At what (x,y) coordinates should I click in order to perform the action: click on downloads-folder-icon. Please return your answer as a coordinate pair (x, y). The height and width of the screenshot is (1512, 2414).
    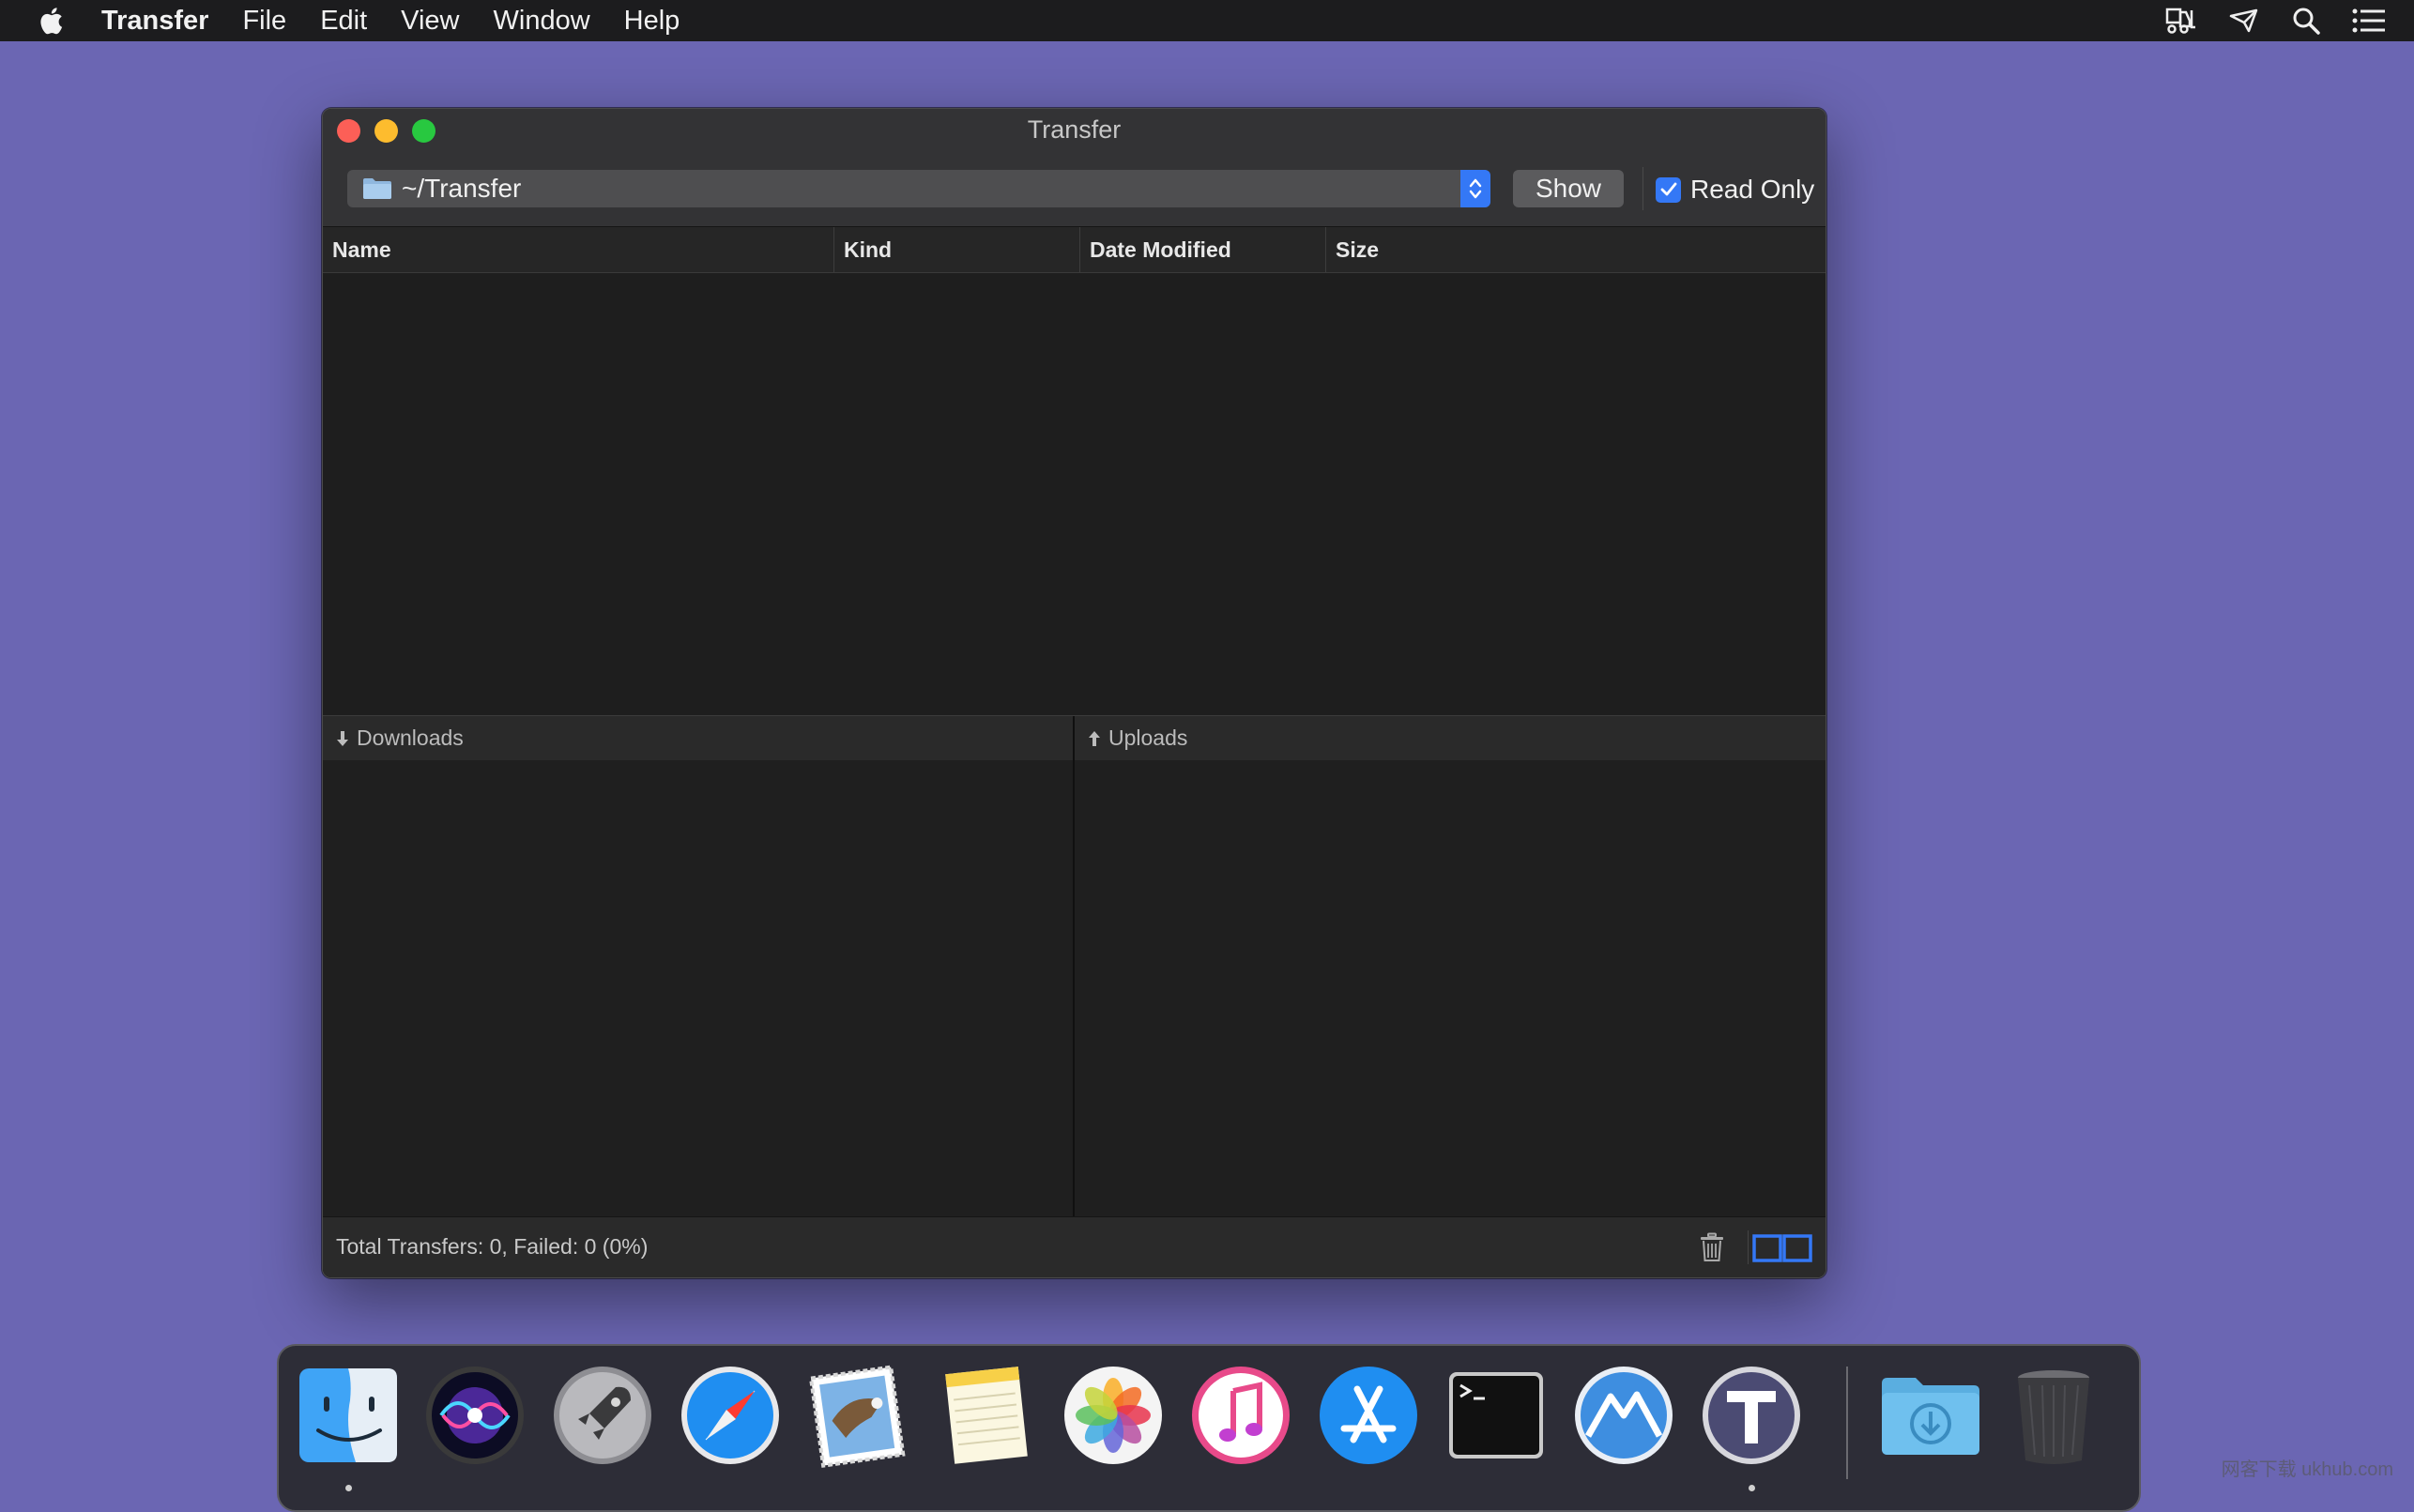
    Looking at the image, I should click on (1930, 1415).